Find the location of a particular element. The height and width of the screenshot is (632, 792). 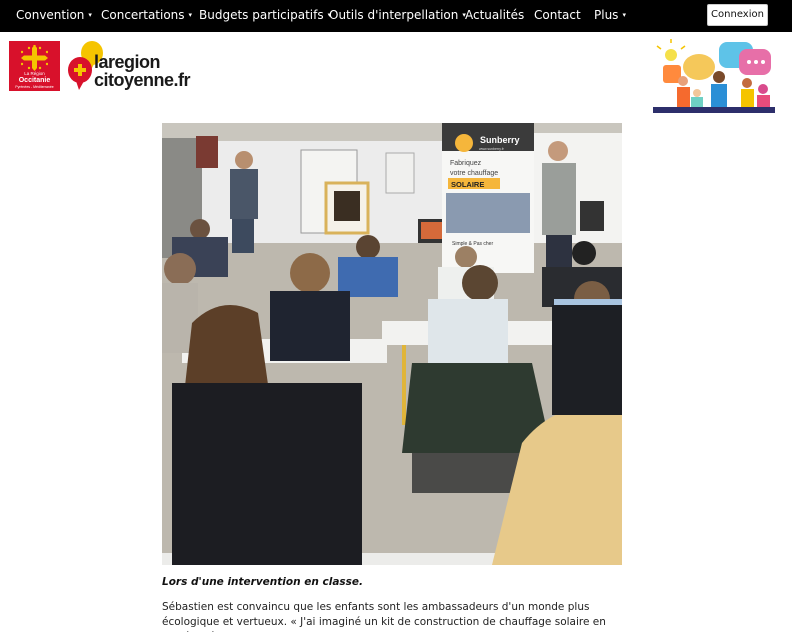

nav-item-concertations: Concertations ▾ is located at coordinates (146, 16).